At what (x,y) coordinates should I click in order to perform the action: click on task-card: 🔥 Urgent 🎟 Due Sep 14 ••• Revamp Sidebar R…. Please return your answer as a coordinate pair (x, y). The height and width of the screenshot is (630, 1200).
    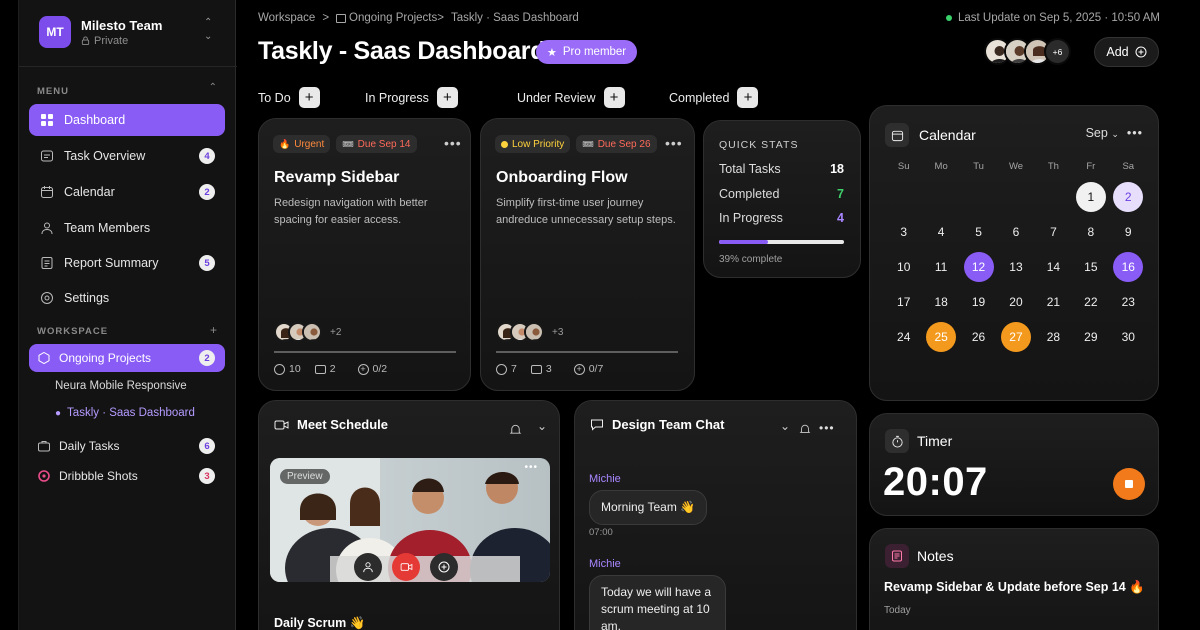
    Looking at the image, I should click on (364, 254).